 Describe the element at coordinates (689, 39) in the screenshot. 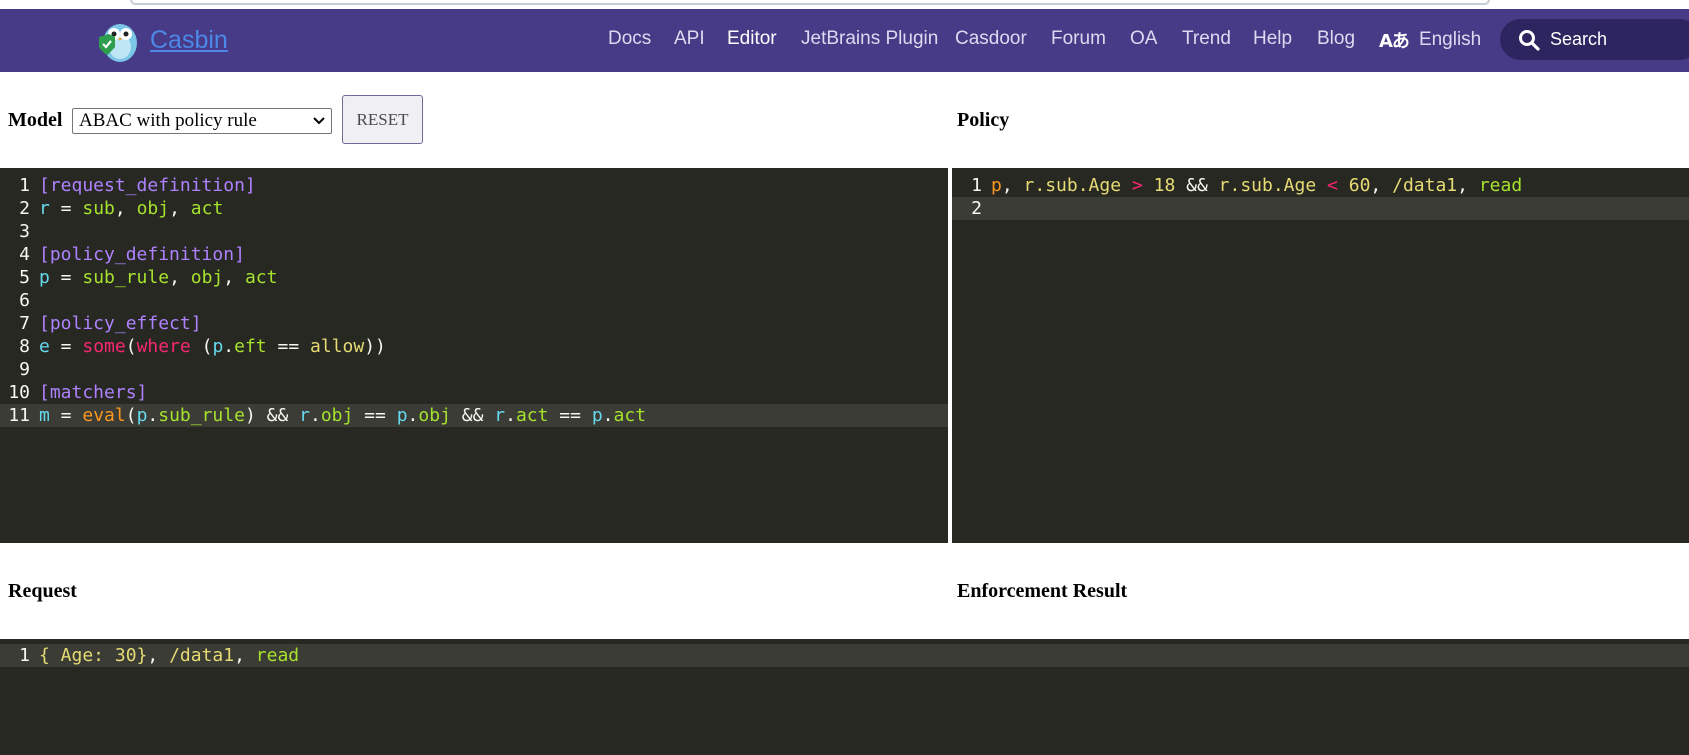

I see `nav-api: API` at that location.